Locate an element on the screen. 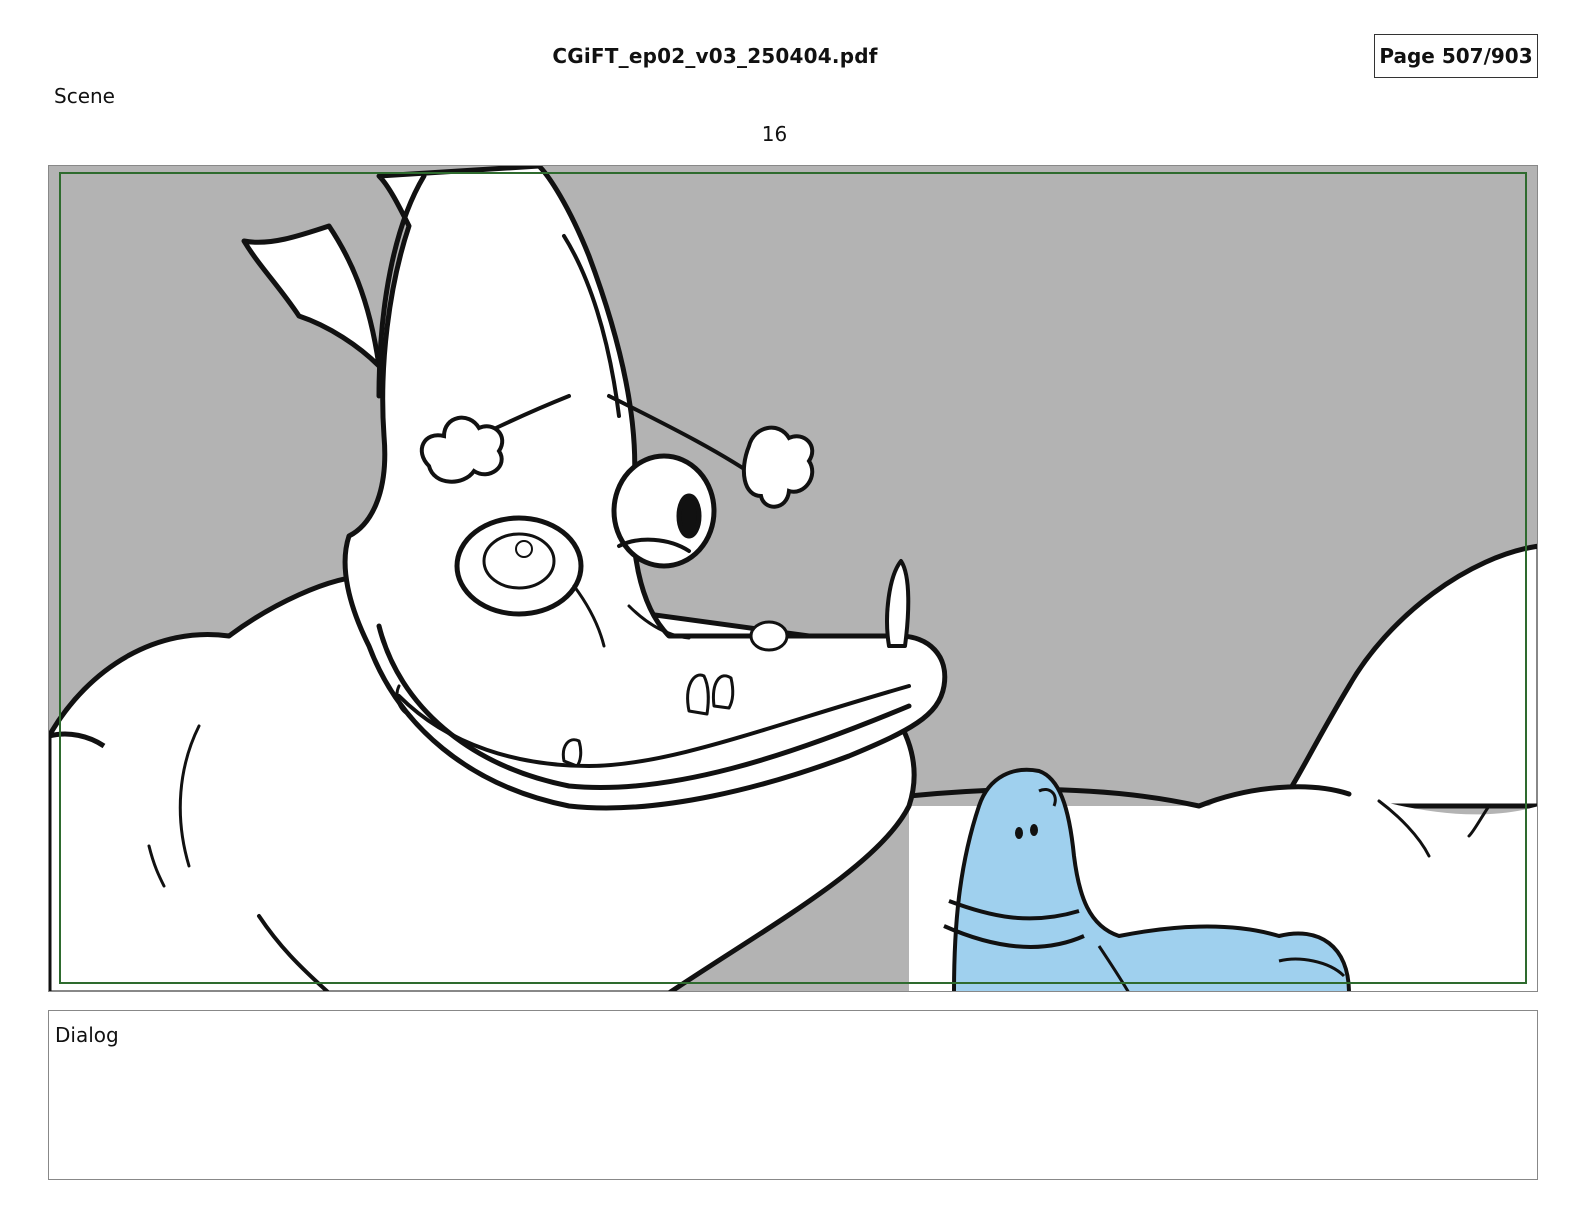  dialog-box: Dialog is located at coordinates (793, 1095).